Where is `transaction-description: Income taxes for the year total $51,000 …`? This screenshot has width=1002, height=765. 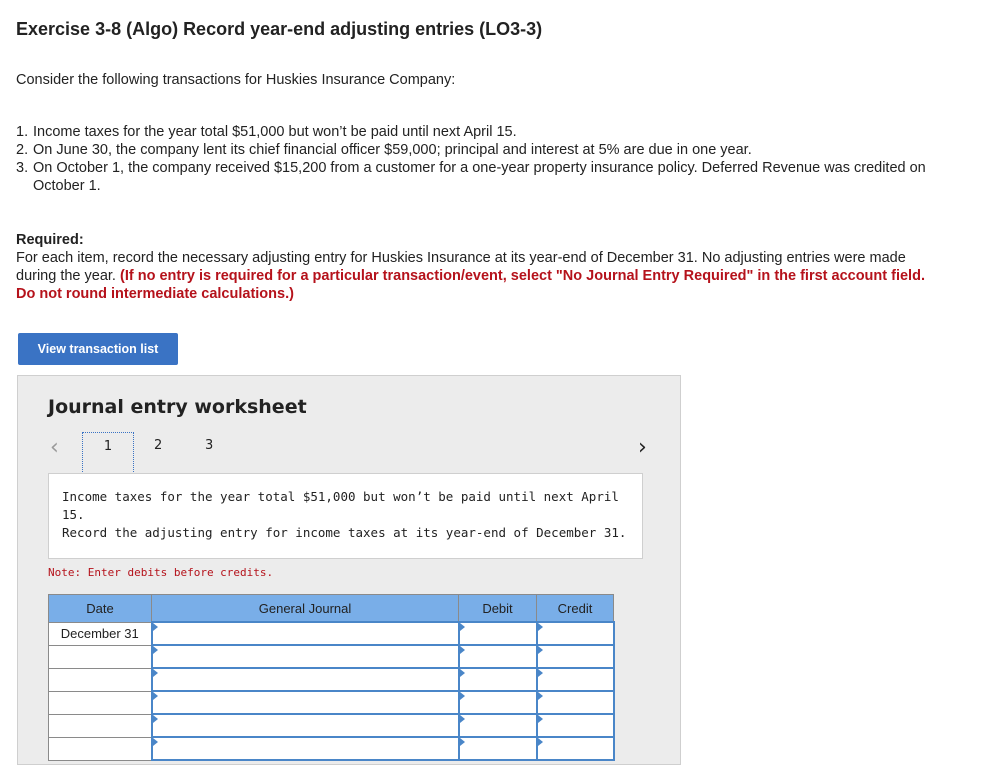
transaction-description: Income taxes for the year total $51,000 … is located at coordinates (345, 516).